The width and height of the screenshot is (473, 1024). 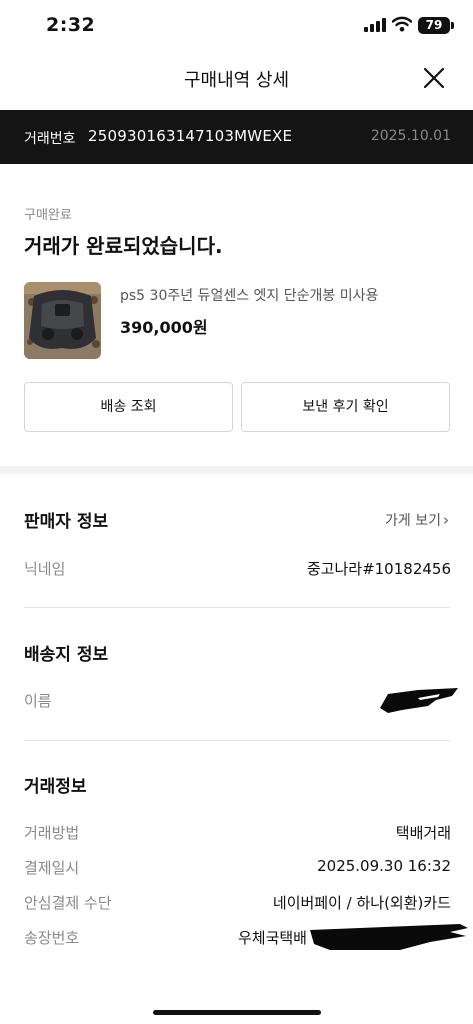 I want to click on page-title: 구매내역 상세, so click(x=236, y=80).